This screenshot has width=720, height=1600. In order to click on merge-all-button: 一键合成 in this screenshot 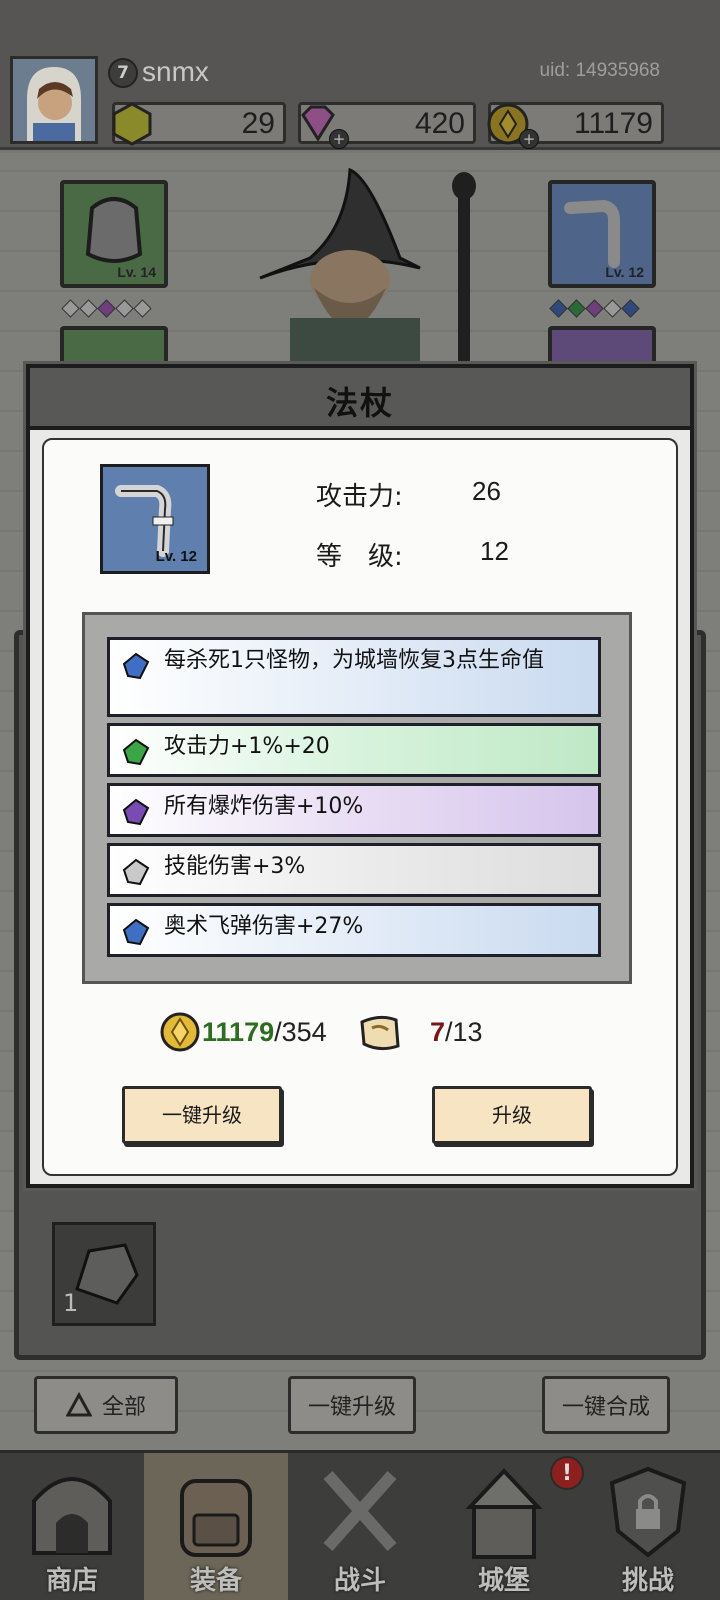, I will do `click(606, 1405)`.